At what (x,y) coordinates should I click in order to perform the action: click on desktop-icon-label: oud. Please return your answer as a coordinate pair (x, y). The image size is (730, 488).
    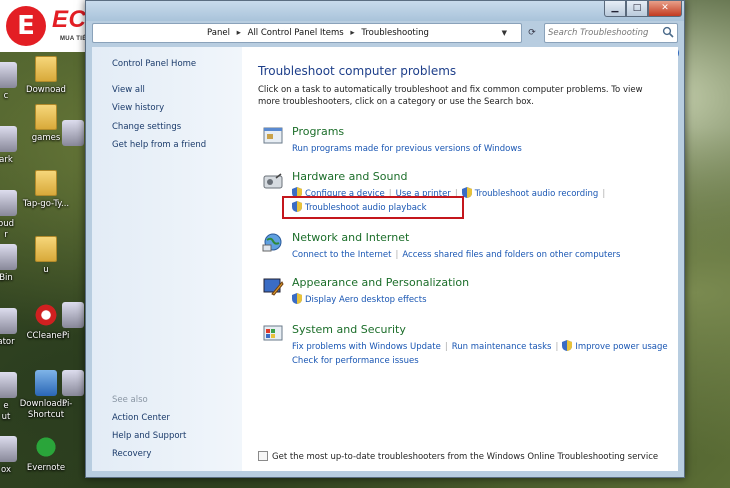
    Looking at the image, I should click on (7, 224).